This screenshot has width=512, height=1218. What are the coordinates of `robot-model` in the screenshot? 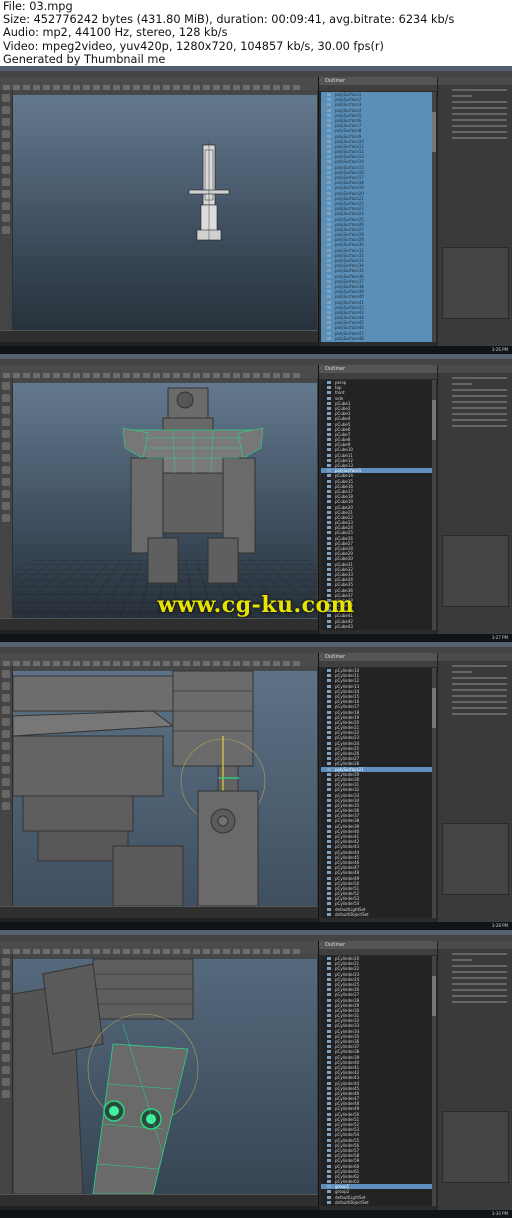 It's located at (193, 485).